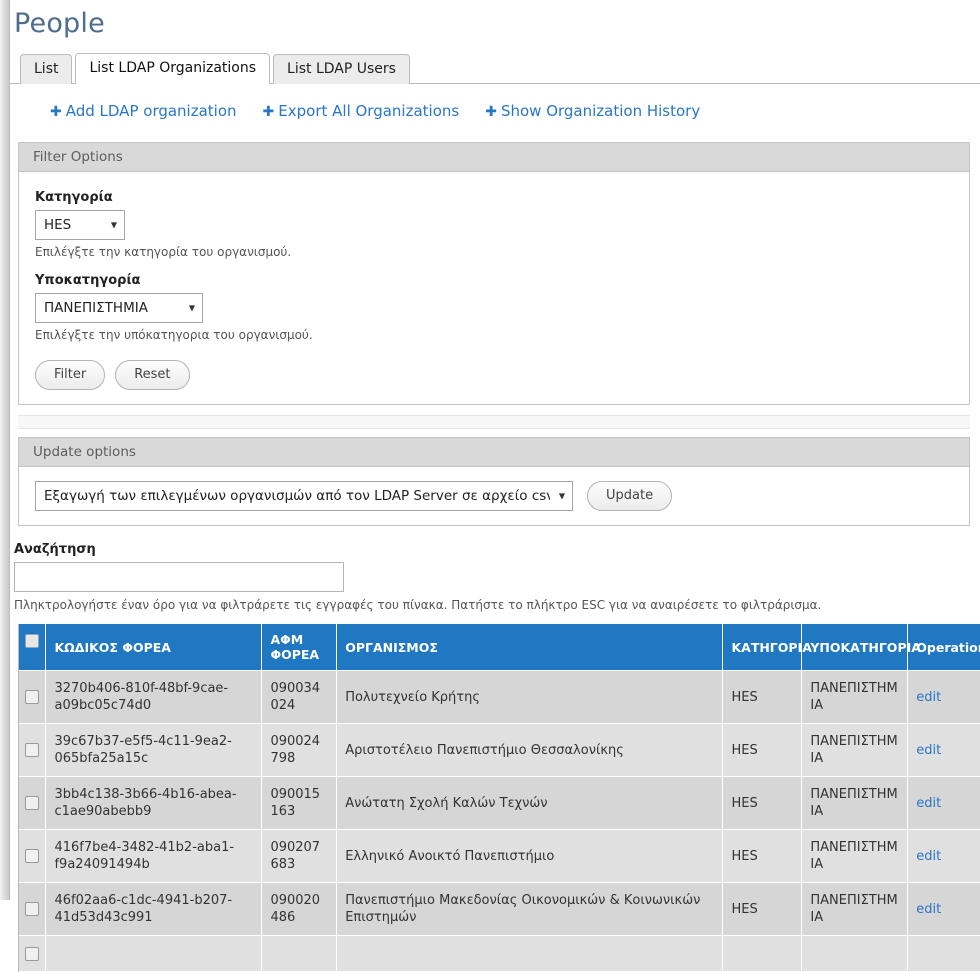  What do you see at coordinates (299, 647) in the screenshot?
I see `column-header-afm: ΑΦΜ ΦΟΡΕΑ` at bounding box center [299, 647].